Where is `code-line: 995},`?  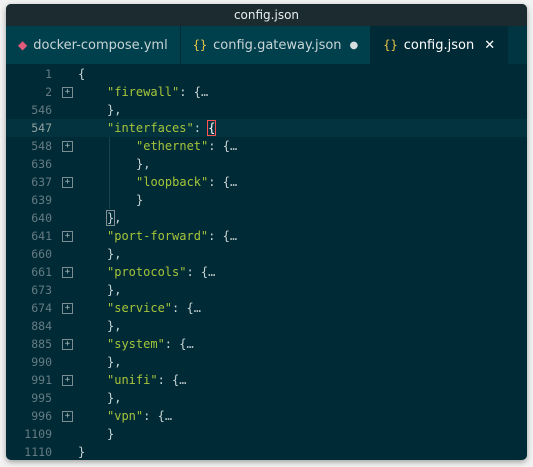 code-line: 995}, is located at coordinates (266, 398).